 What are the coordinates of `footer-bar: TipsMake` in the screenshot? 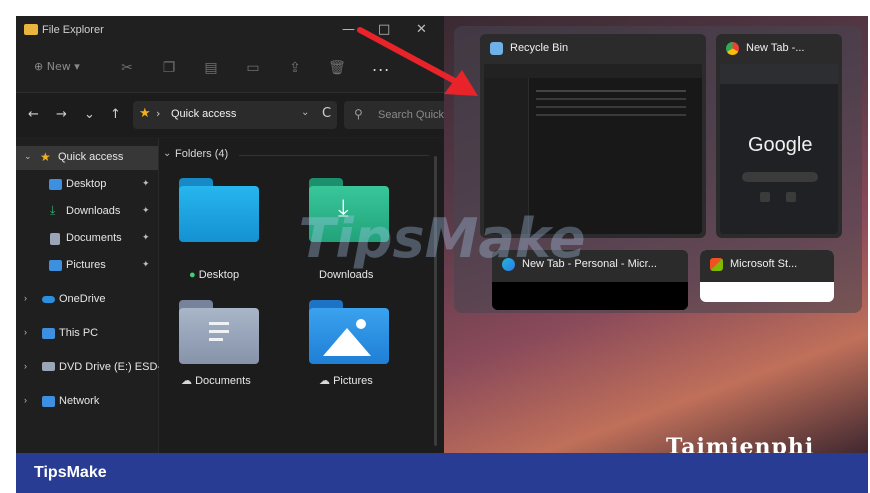 It's located at (442, 473).